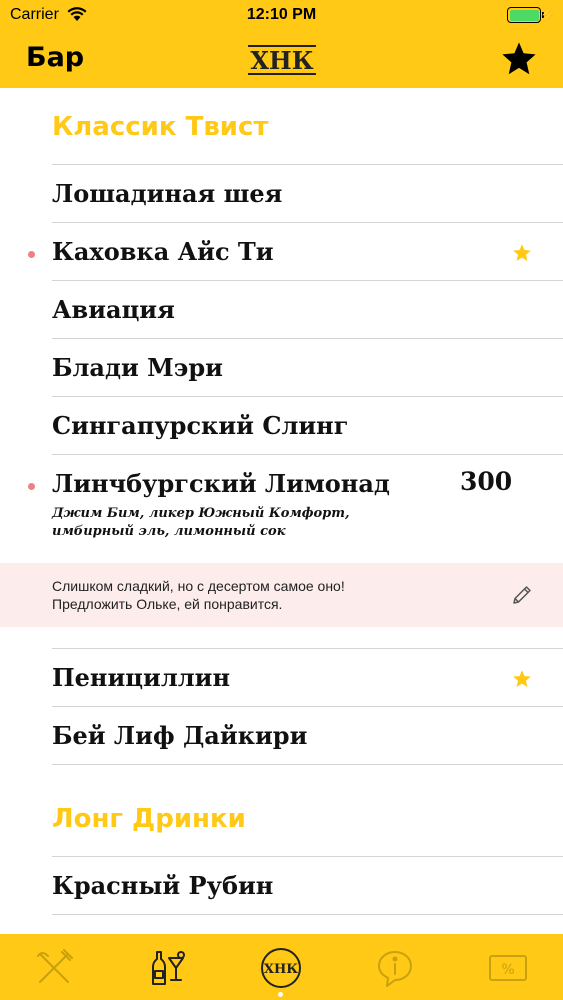 This screenshot has width=563, height=1000. I want to click on item-name: Красный Рубин, so click(163, 885).